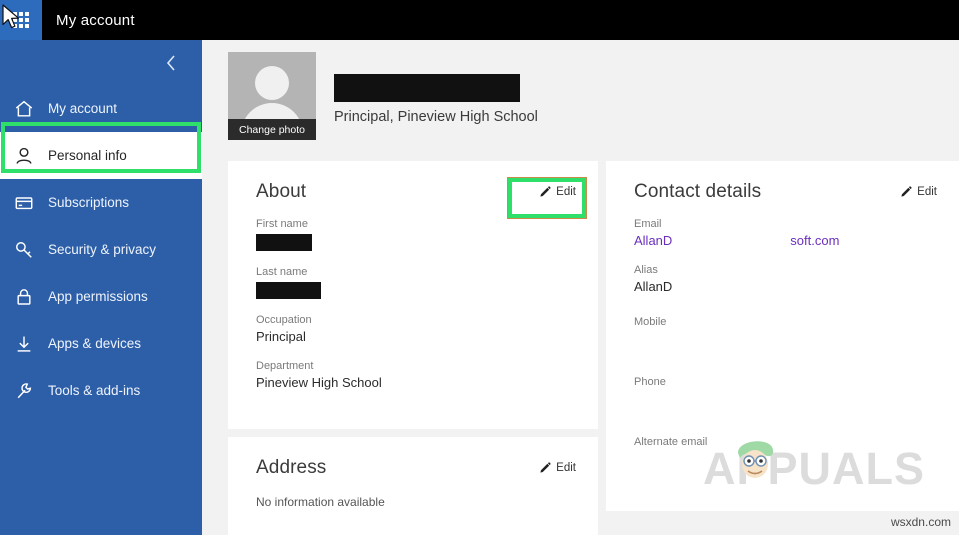  Describe the element at coordinates (920, 522) in the screenshot. I see `corner-watermark-text: wsxdn.com` at that location.